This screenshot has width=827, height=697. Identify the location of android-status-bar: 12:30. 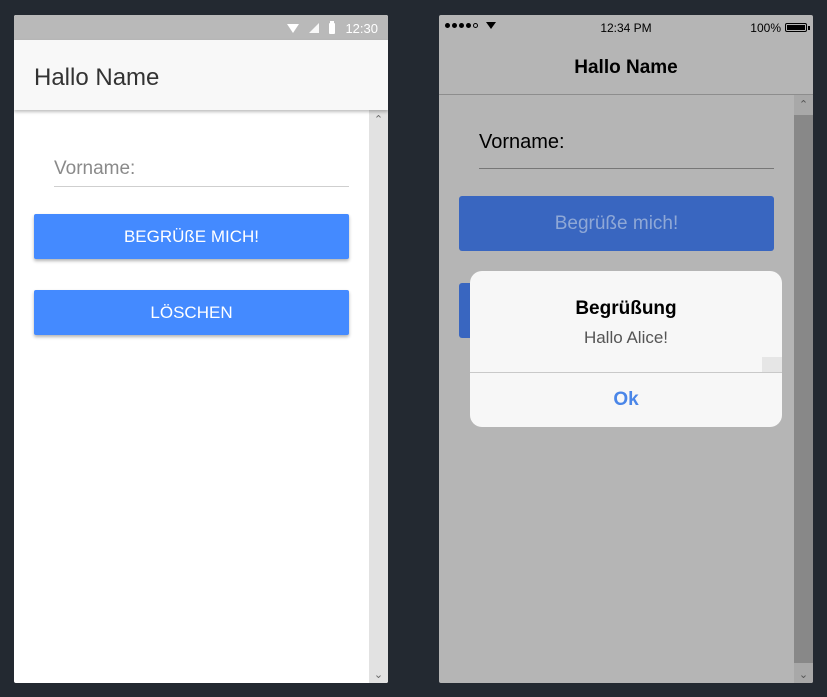
(201, 27).